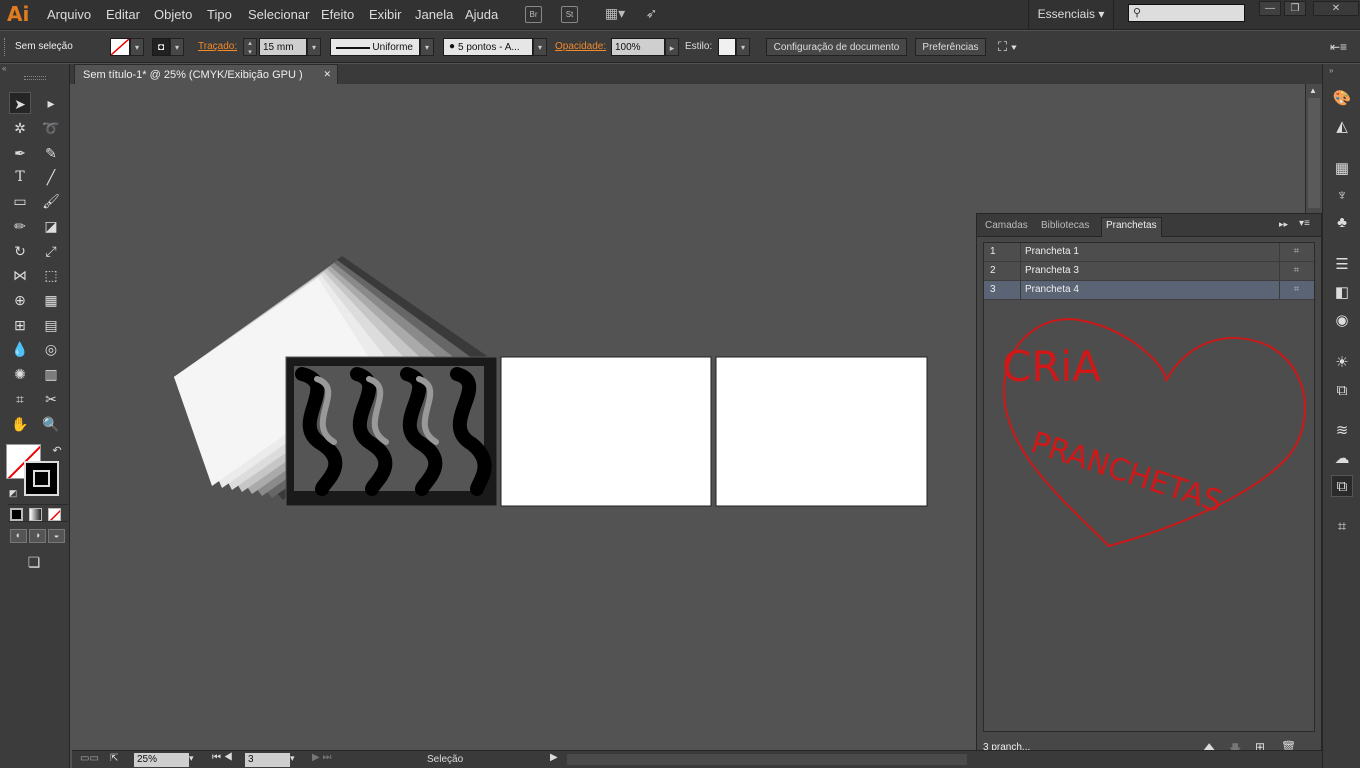 Image resolution: width=1360 pixels, height=768 pixels. I want to click on menu-editar: Editar, so click(123, 14).